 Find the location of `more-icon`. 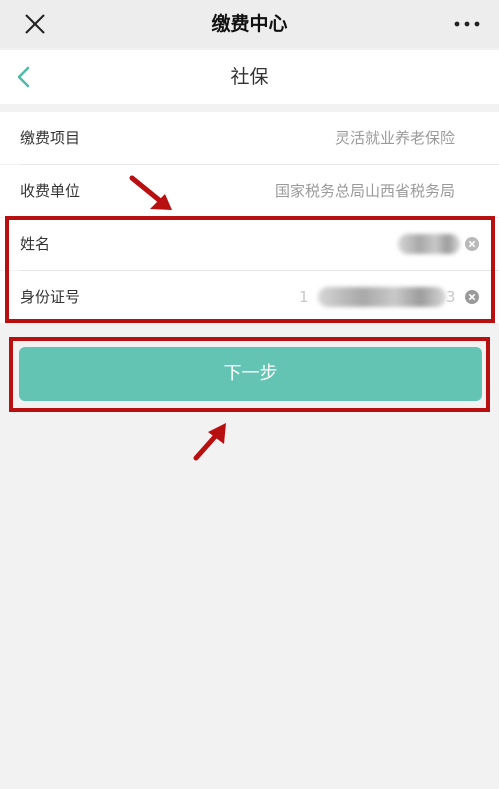

more-icon is located at coordinates (467, 24).